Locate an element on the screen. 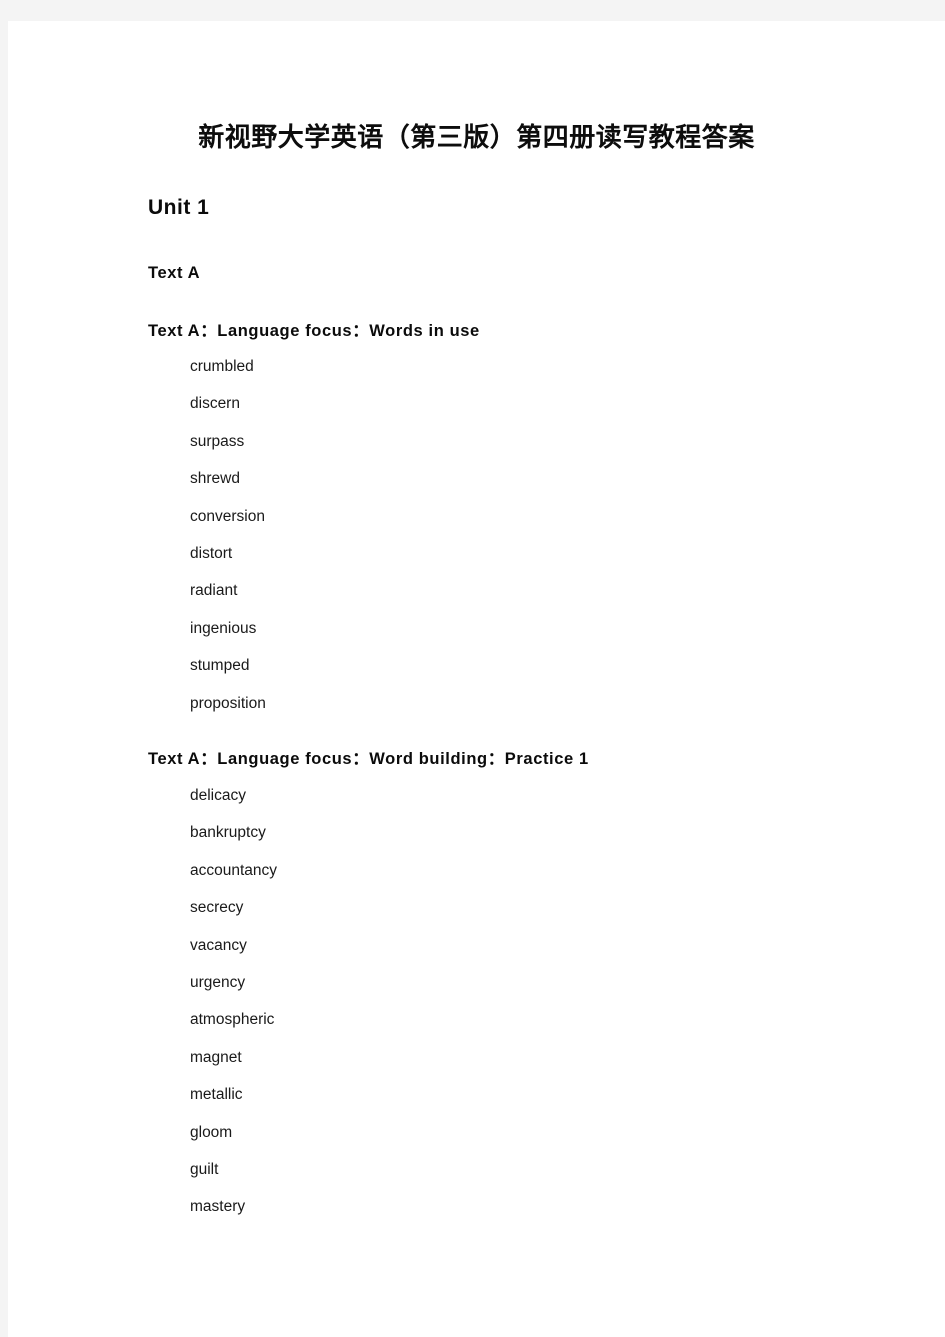  list-item: vacancy is located at coordinates (218, 945).